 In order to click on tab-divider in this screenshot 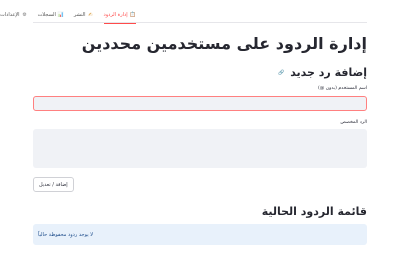, I will do `click(200, 22)`.